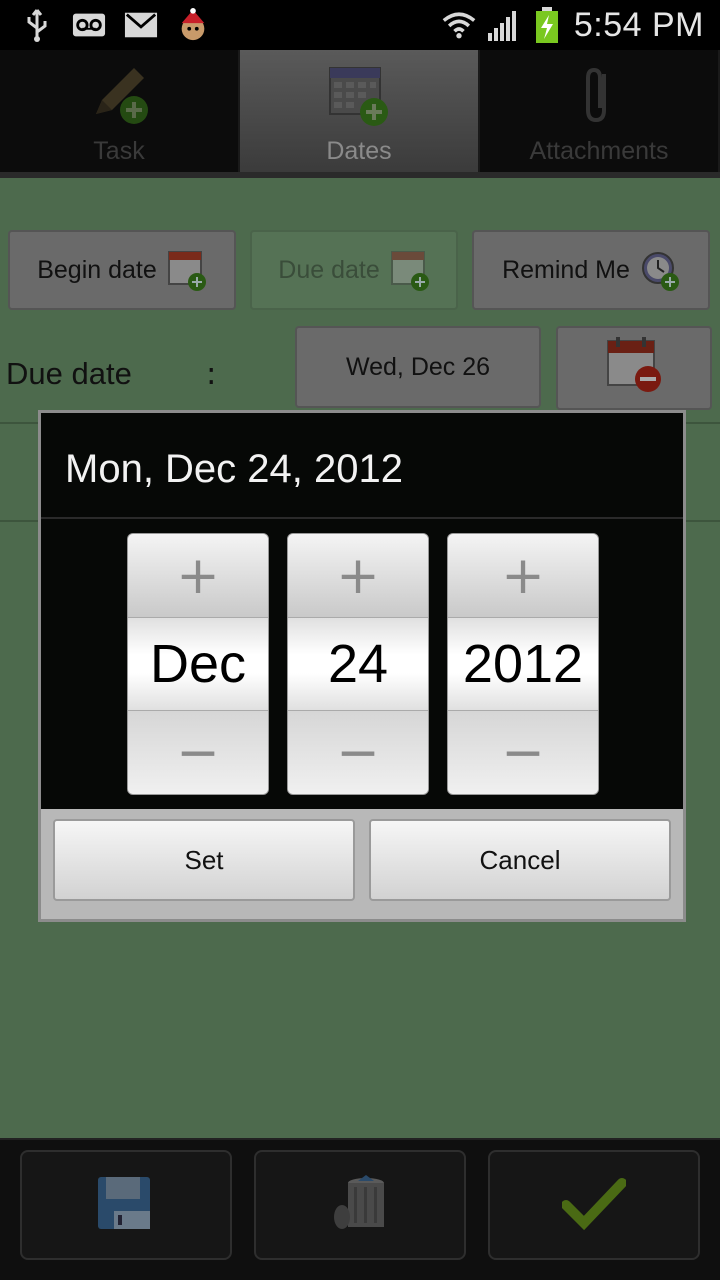 Image resolution: width=720 pixels, height=1280 pixels. Describe the element at coordinates (599, 151) in the screenshot. I see `tab-label: Attachments` at that location.